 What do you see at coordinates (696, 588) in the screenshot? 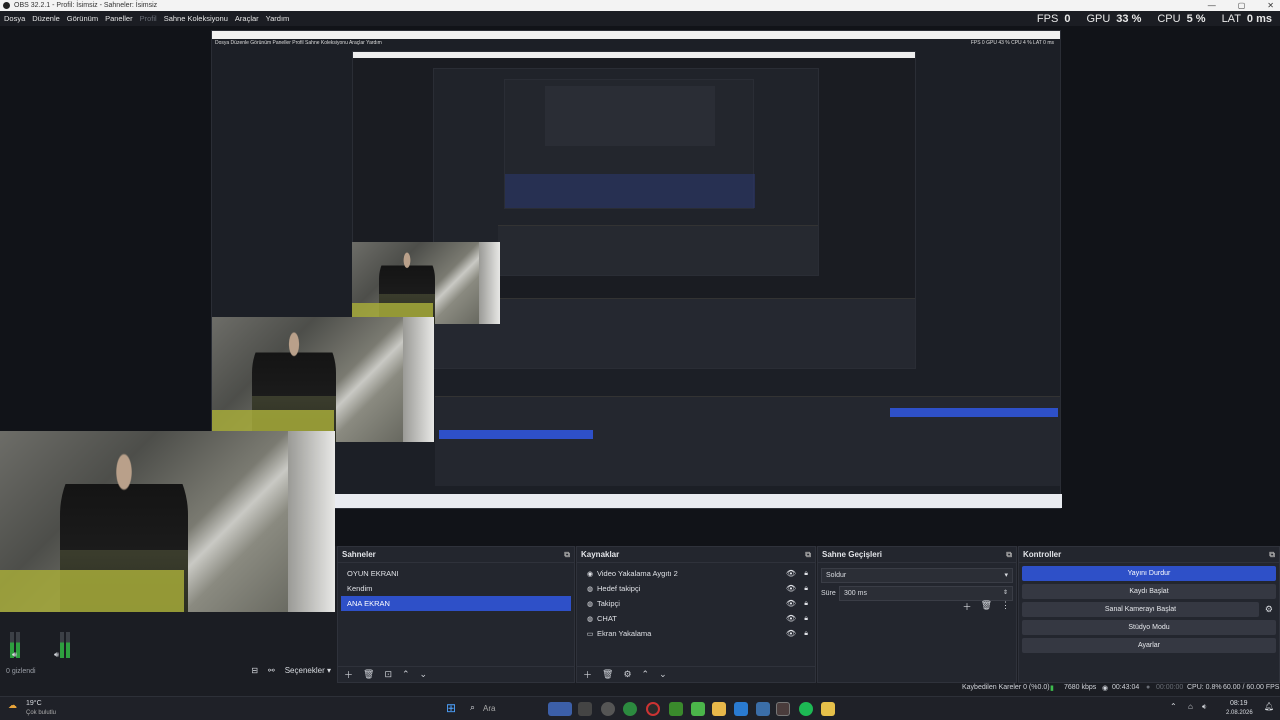
I see `source-item: ◍ Hedef takipçi 👁︎ 🔒︎` at bounding box center [696, 588].